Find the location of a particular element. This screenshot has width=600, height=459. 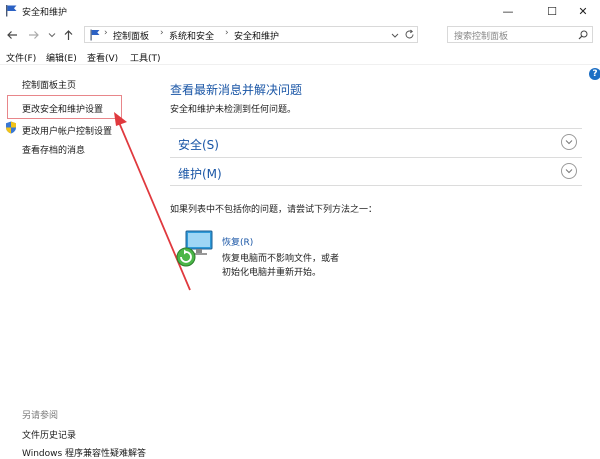

help-icon: ? is located at coordinates (594, 74).